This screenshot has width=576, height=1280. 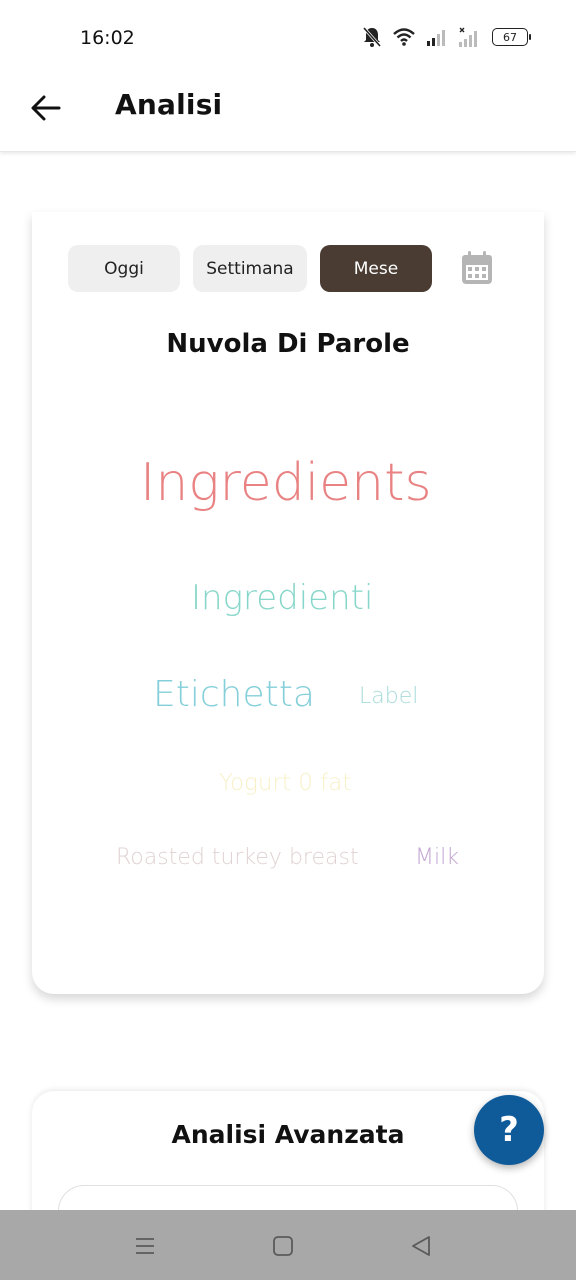 I want to click on triangle-back-icon, so click(x=421, y=1246).